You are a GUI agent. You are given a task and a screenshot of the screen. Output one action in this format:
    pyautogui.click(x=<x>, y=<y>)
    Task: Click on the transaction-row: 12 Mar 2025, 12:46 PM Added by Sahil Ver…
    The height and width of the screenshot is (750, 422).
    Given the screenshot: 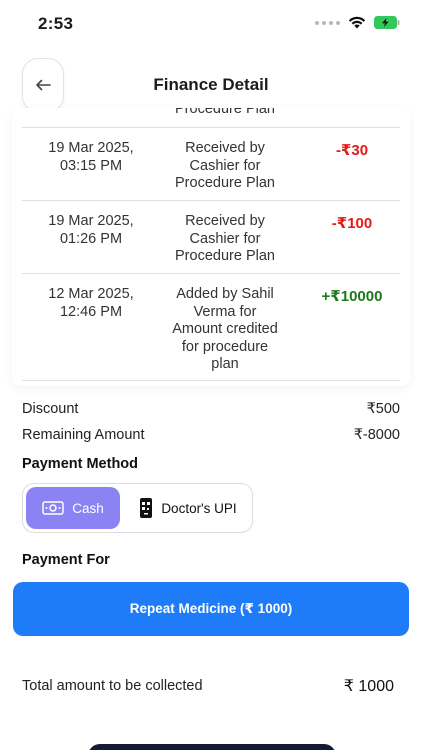 What is the action you would take?
    pyautogui.click(x=211, y=327)
    